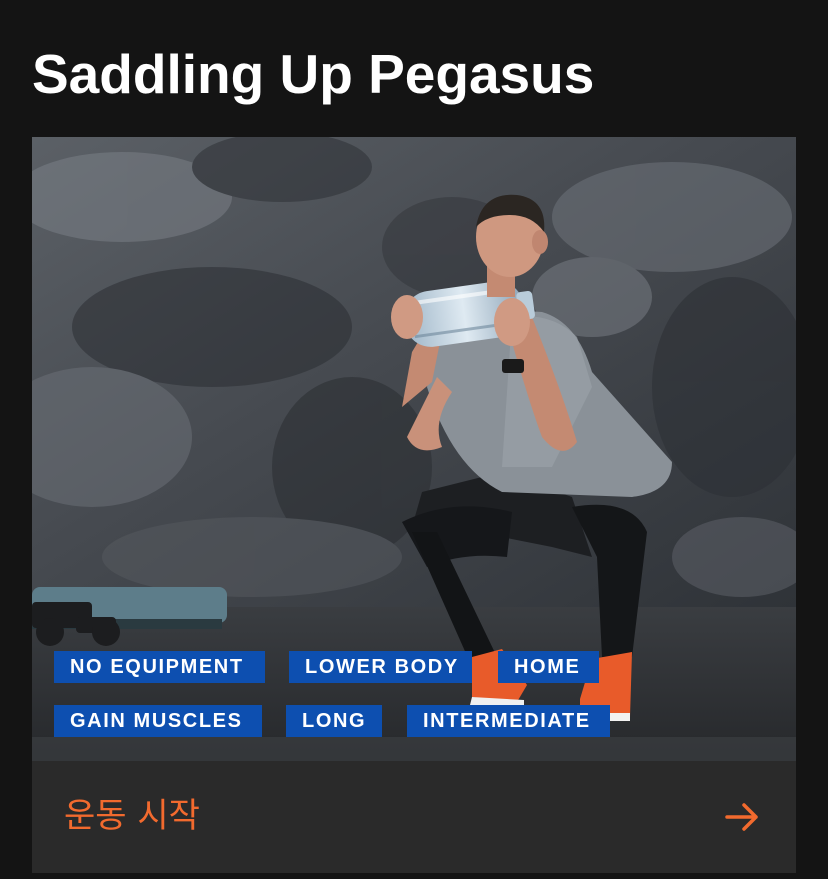 Image resolution: width=828 pixels, height=879 pixels. What do you see at coordinates (742, 817) in the screenshot?
I see `arrow-right-icon` at bounding box center [742, 817].